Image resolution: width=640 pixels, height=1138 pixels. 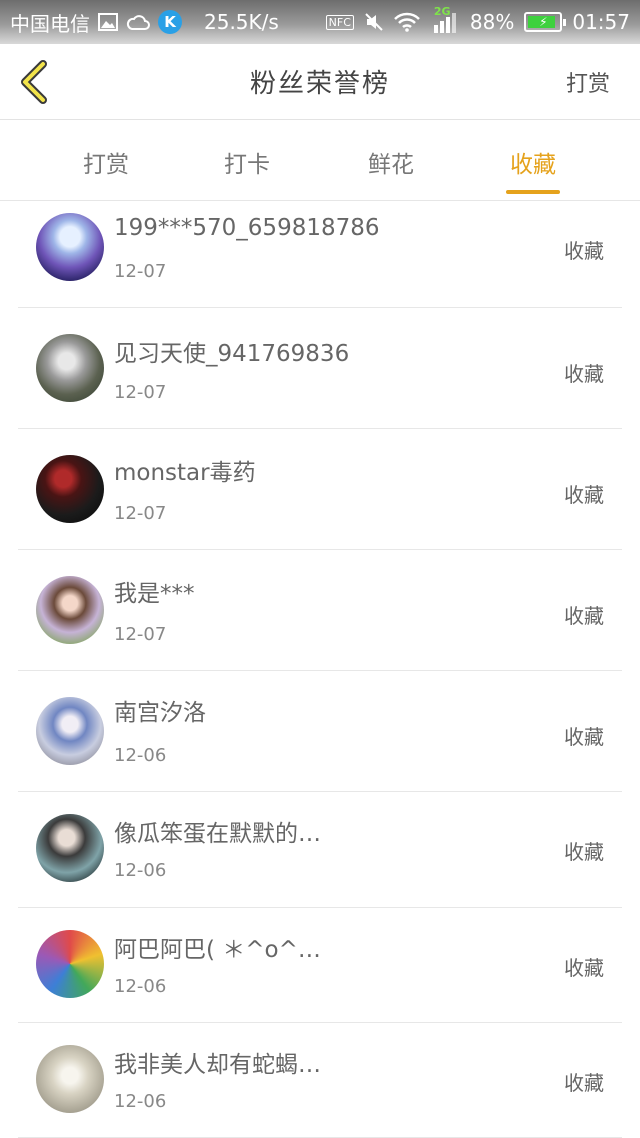 I want to click on list-item: 我是*** 12-07 收藏, so click(x=320, y=610).